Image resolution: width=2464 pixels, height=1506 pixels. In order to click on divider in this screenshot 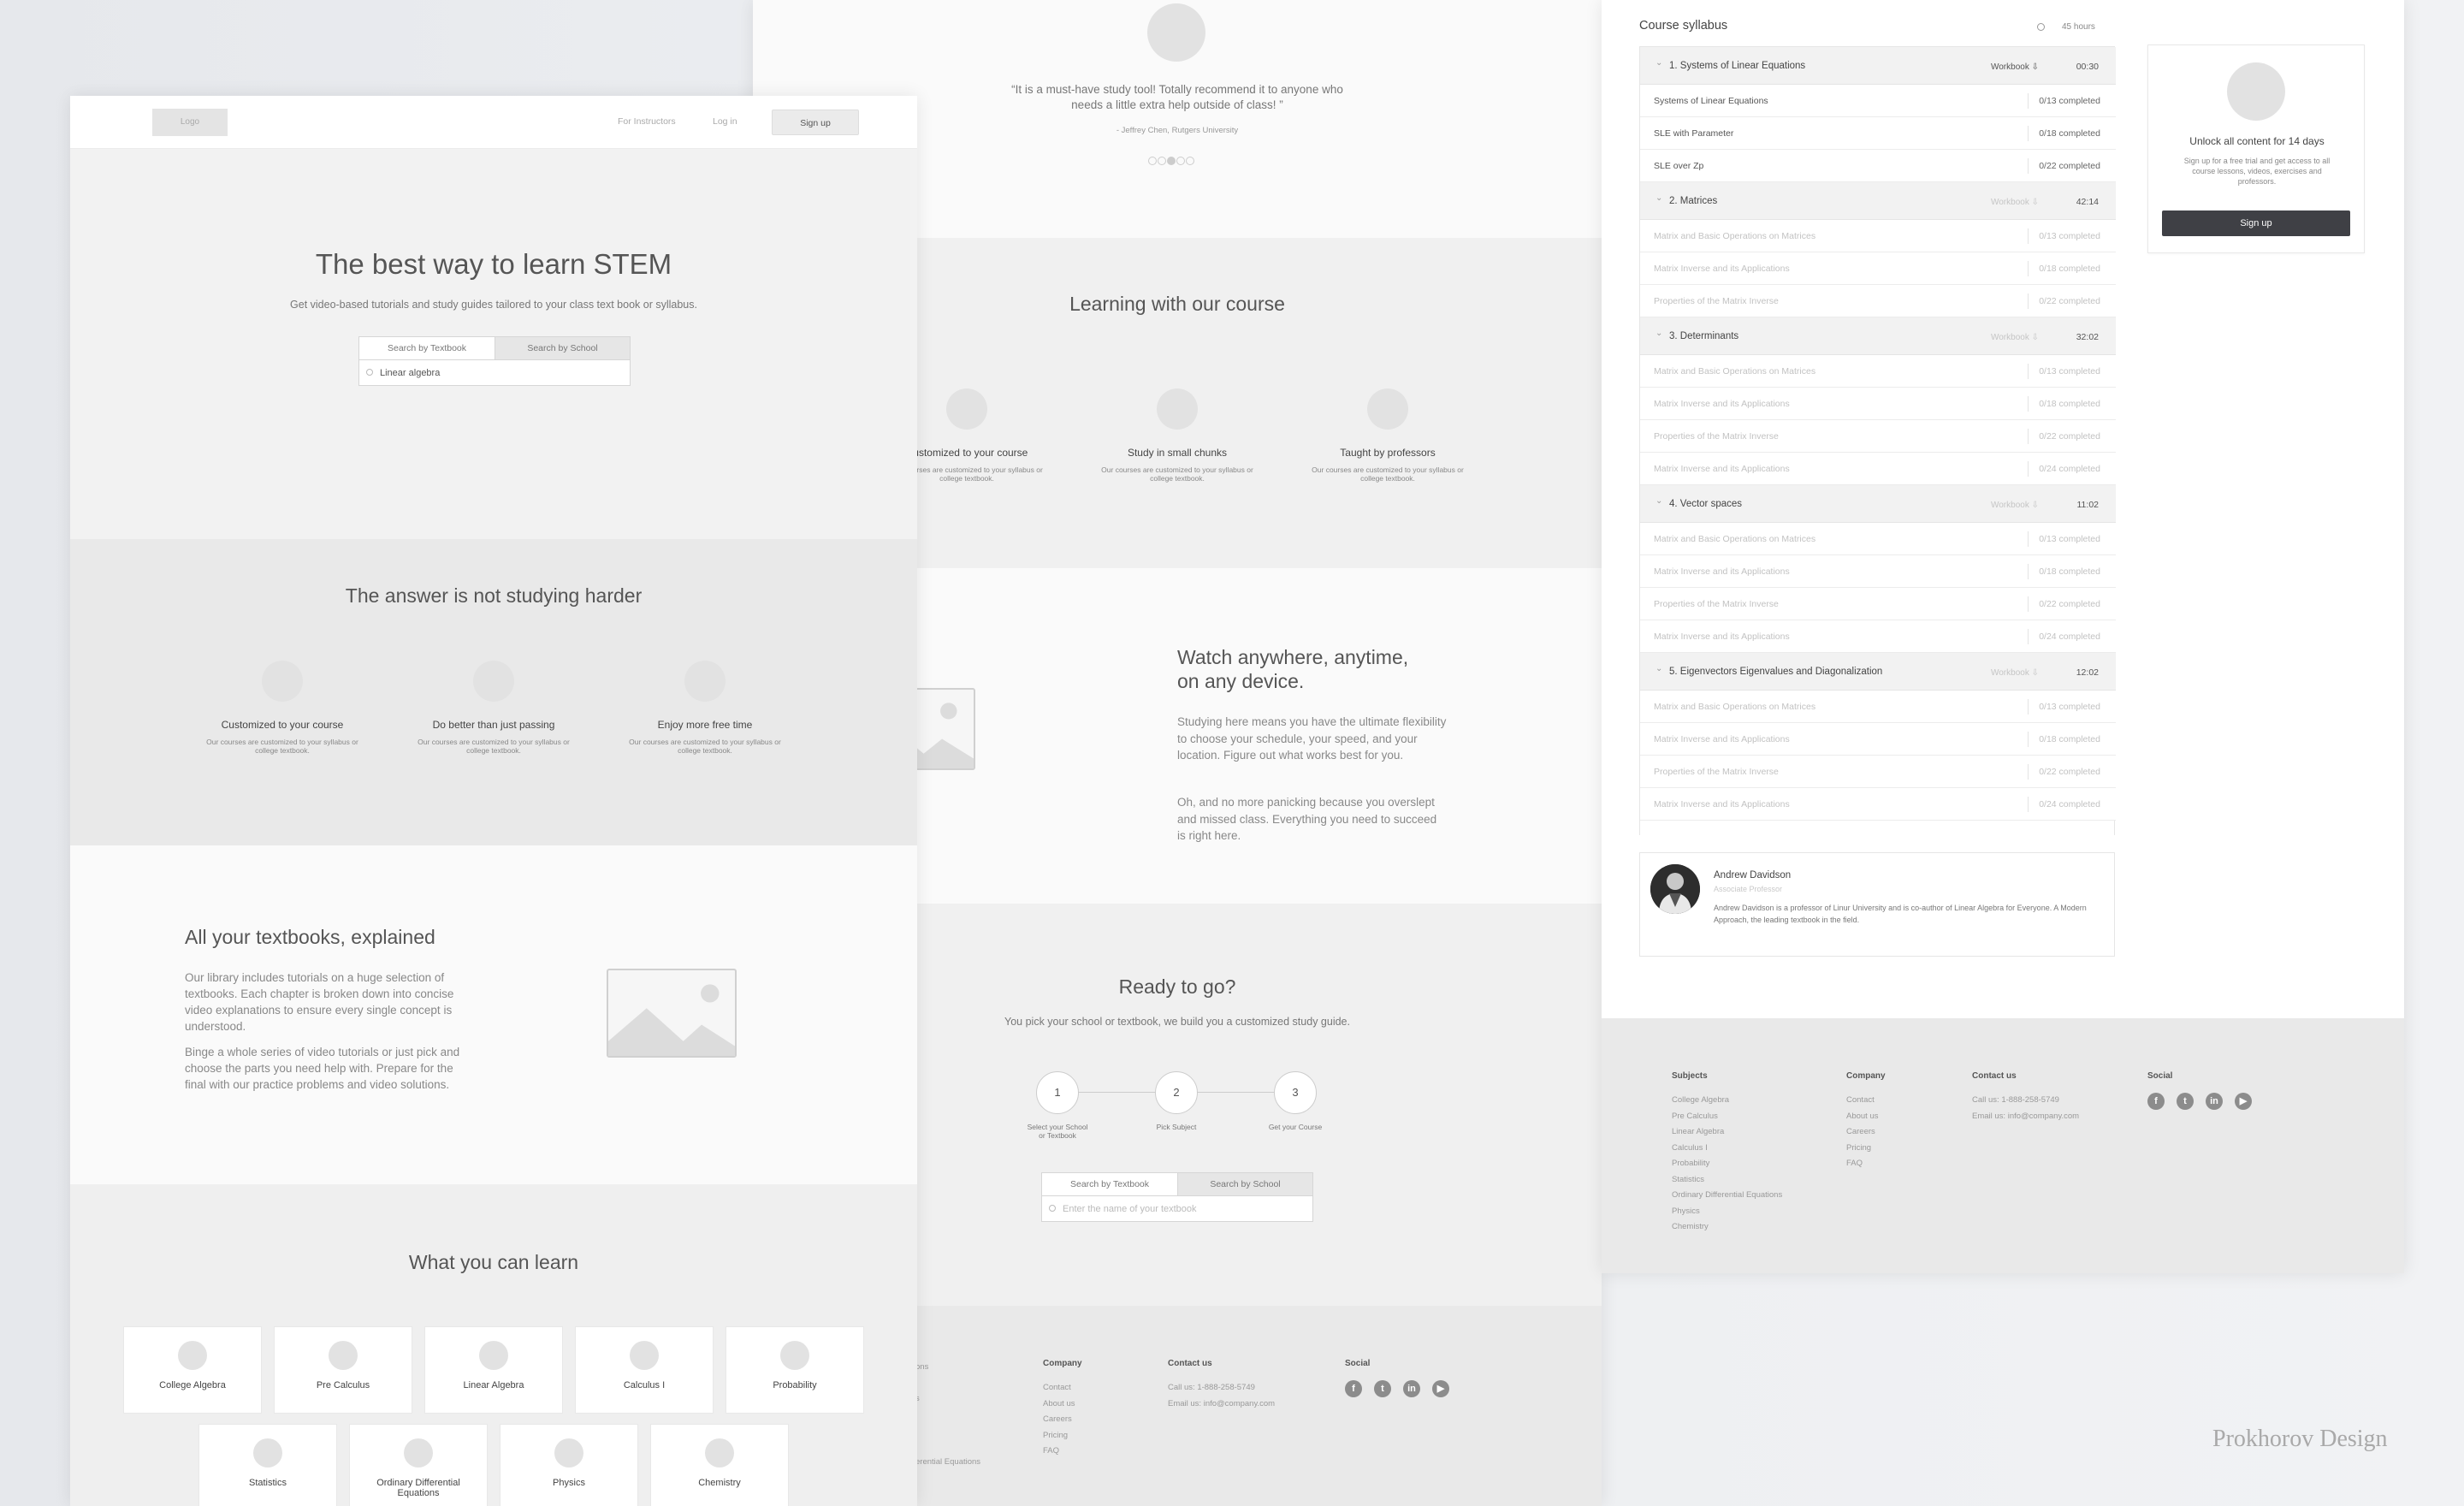, I will do `click(2028, 469)`.